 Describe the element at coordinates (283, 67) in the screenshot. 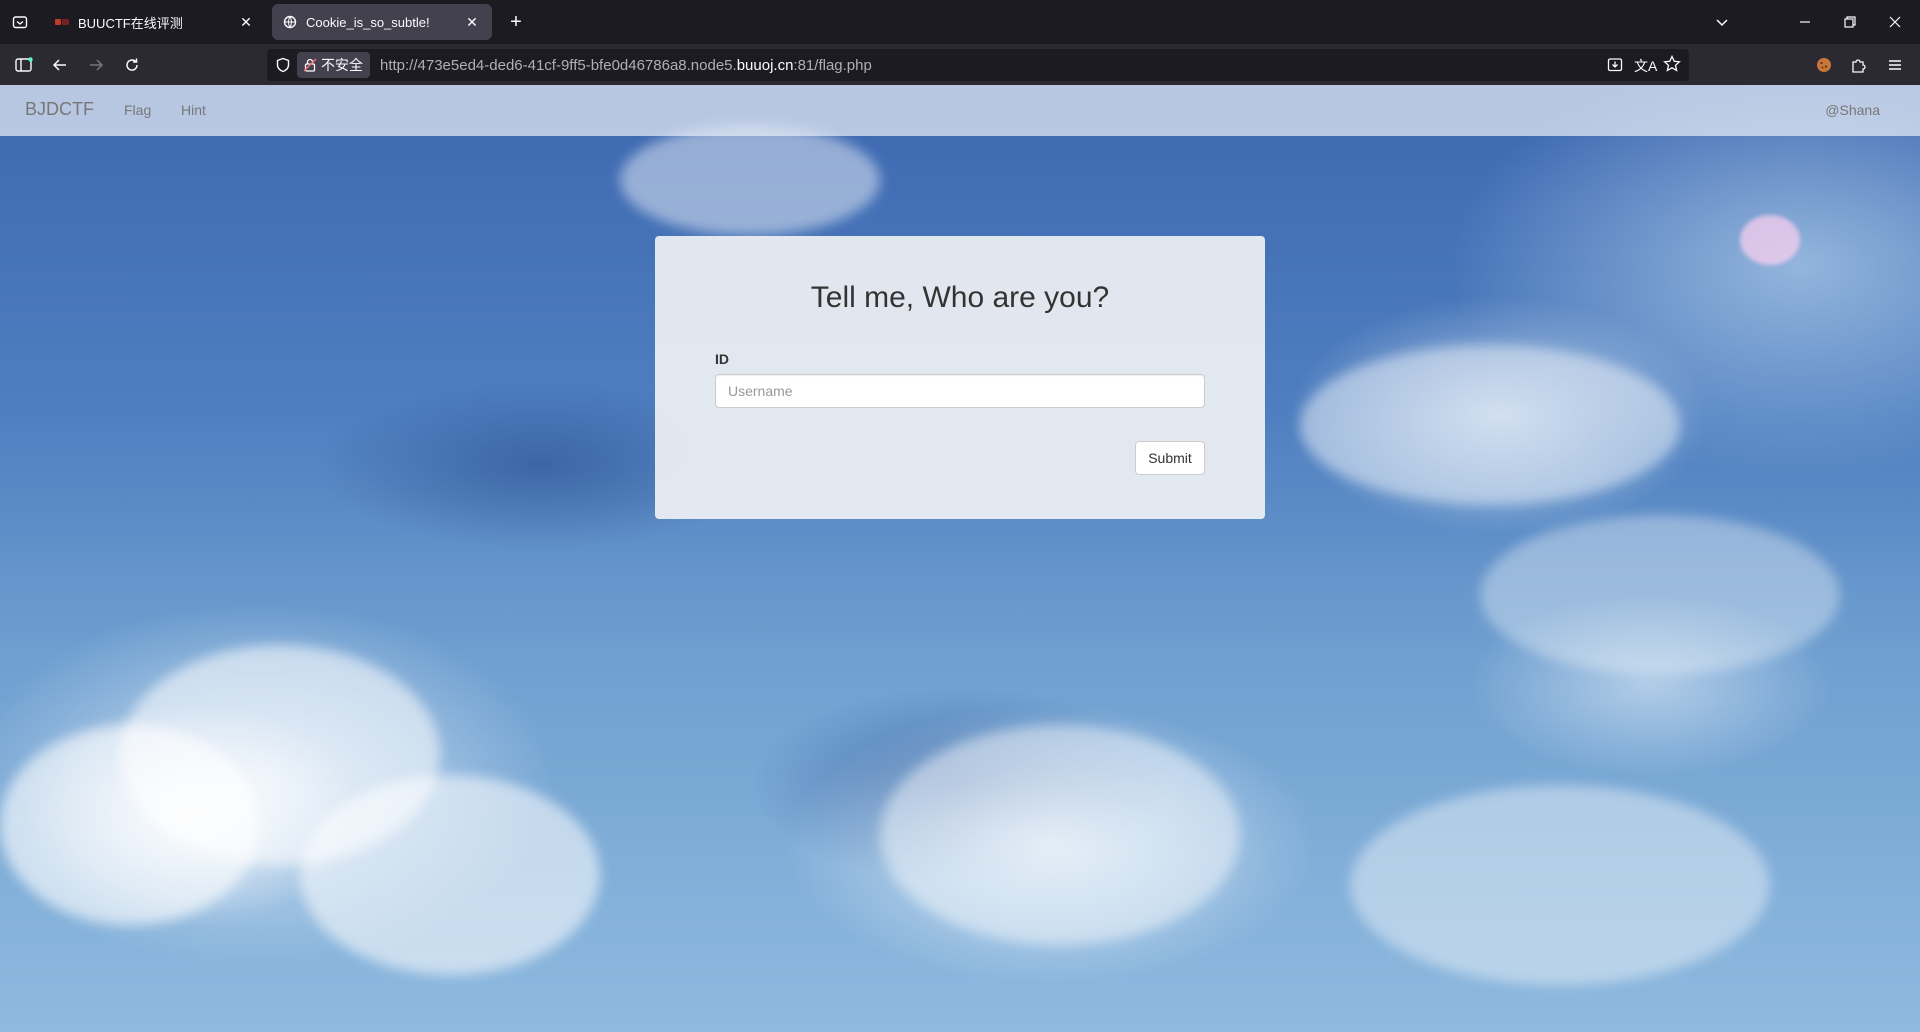

I see `tracking-protection-shield-icon` at that location.